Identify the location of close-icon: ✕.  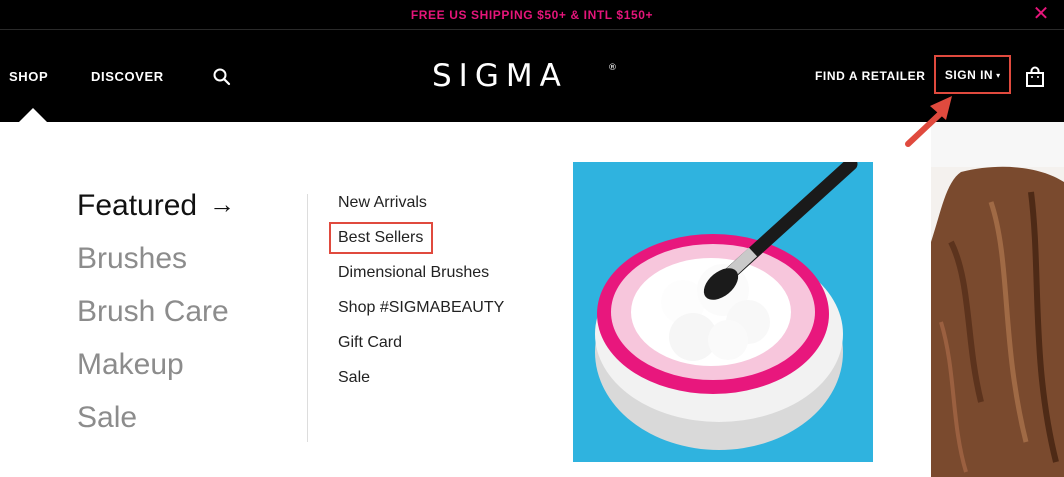
(1041, 14).